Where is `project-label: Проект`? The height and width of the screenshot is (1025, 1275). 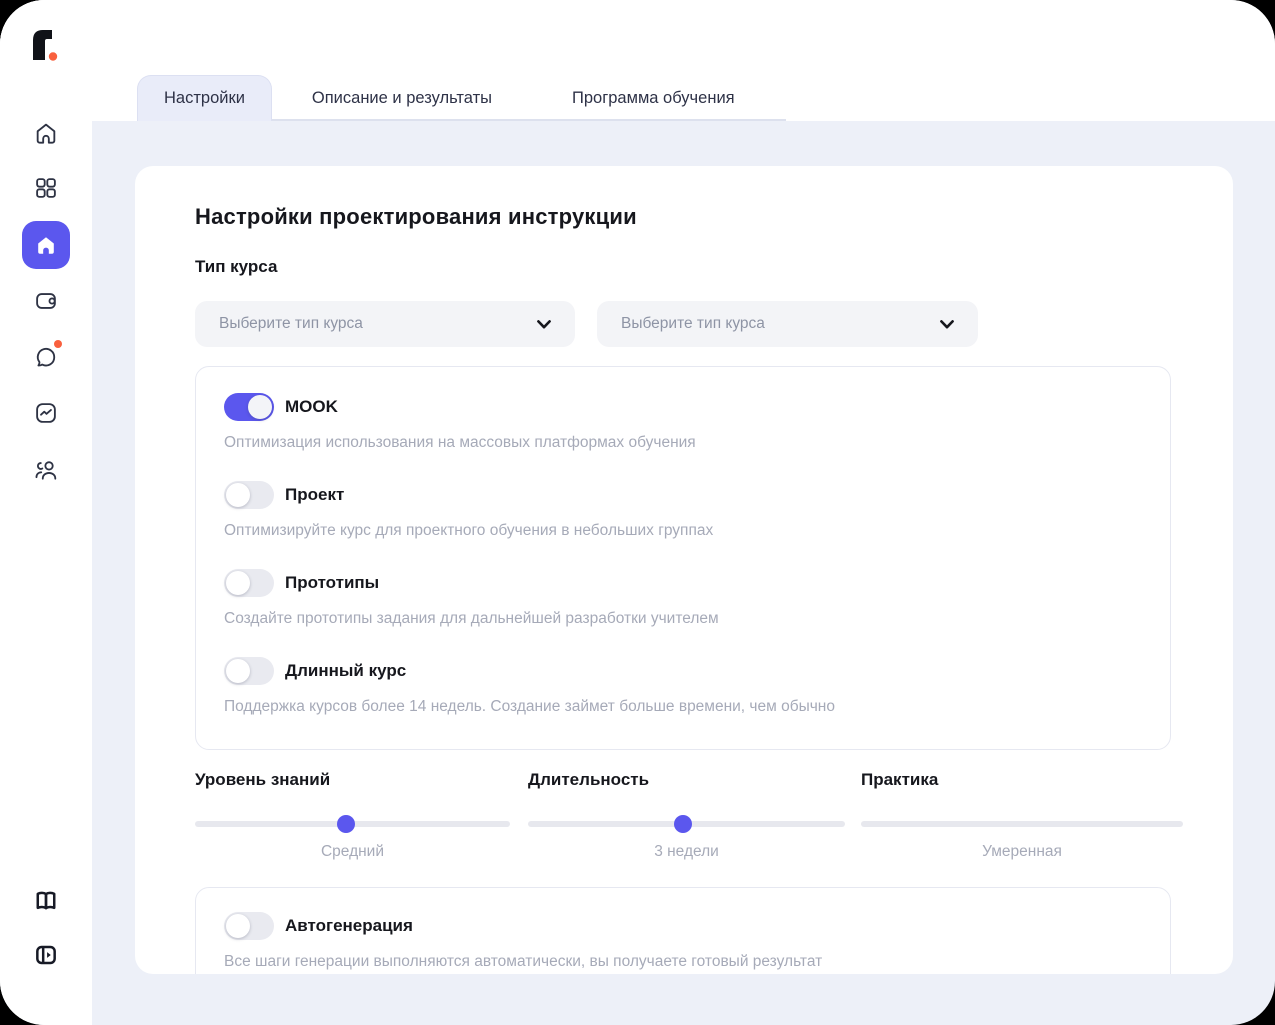
project-label: Проект is located at coordinates (315, 494).